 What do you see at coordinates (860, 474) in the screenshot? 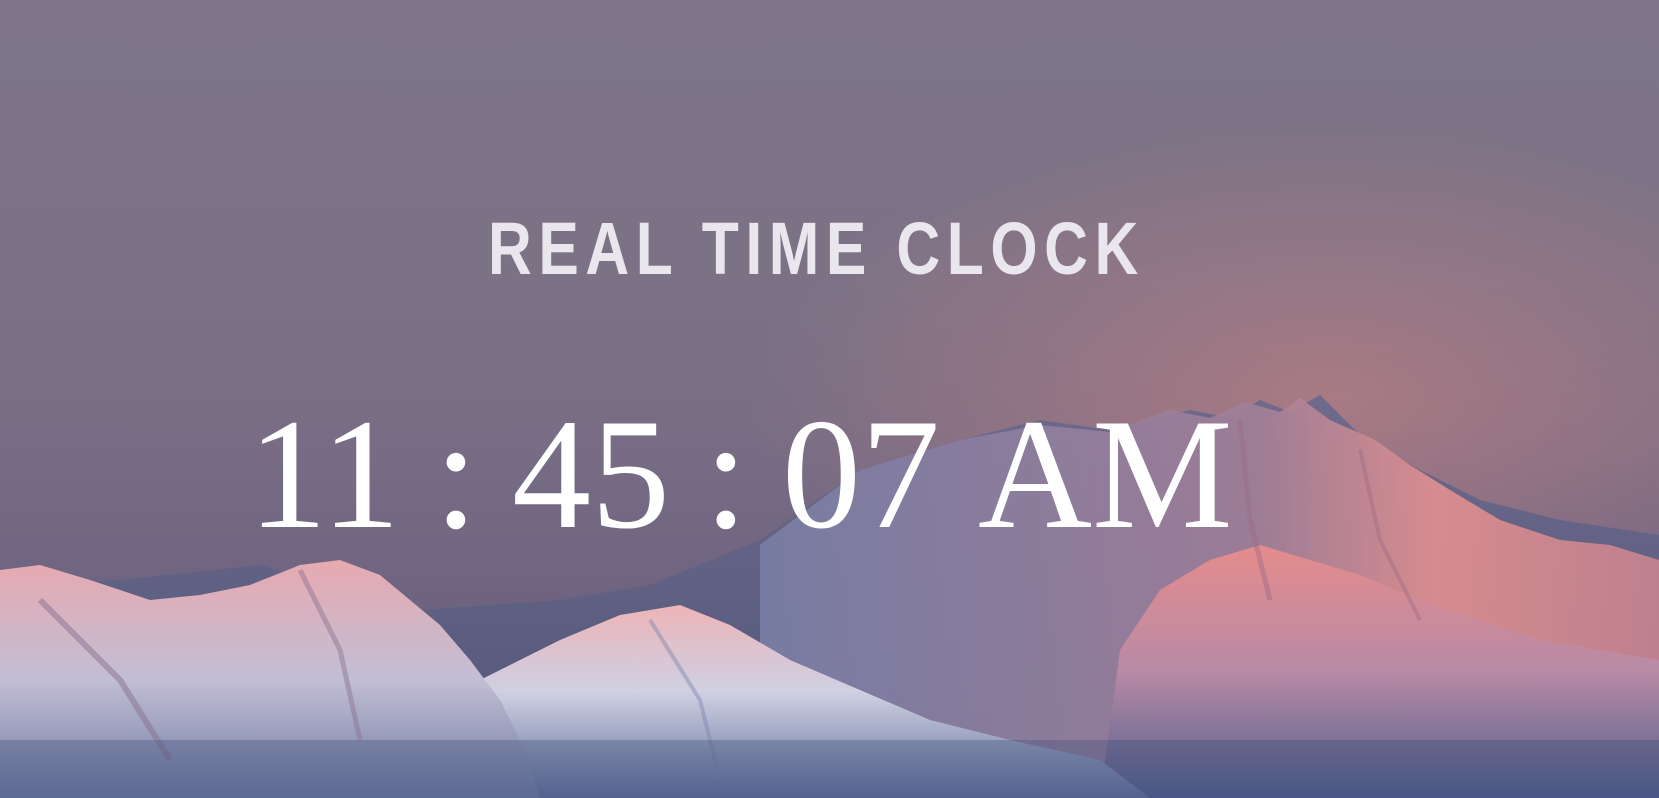
I see `clock-seconds: 07` at bounding box center [860, 474].